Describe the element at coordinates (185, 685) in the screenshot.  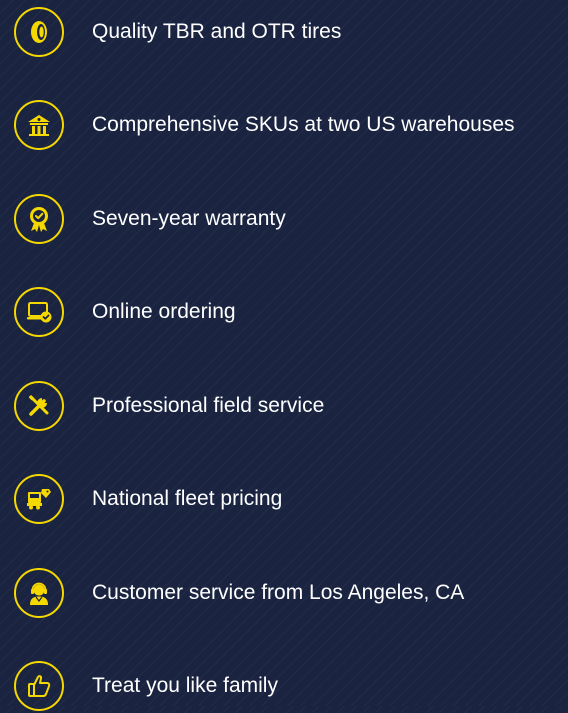
I see `feature-label: Treat you like family` at that location.